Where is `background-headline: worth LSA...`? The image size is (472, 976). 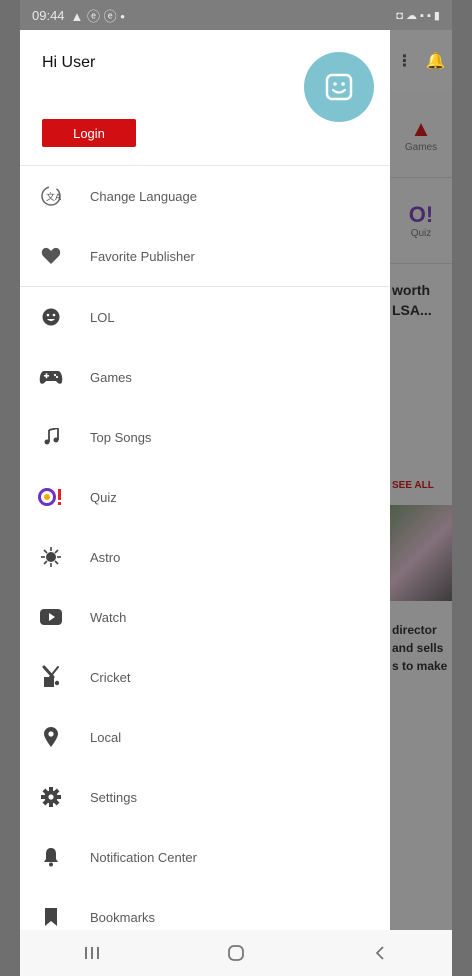
background-headline: worth LSA... is located at coordinates (412, 300).